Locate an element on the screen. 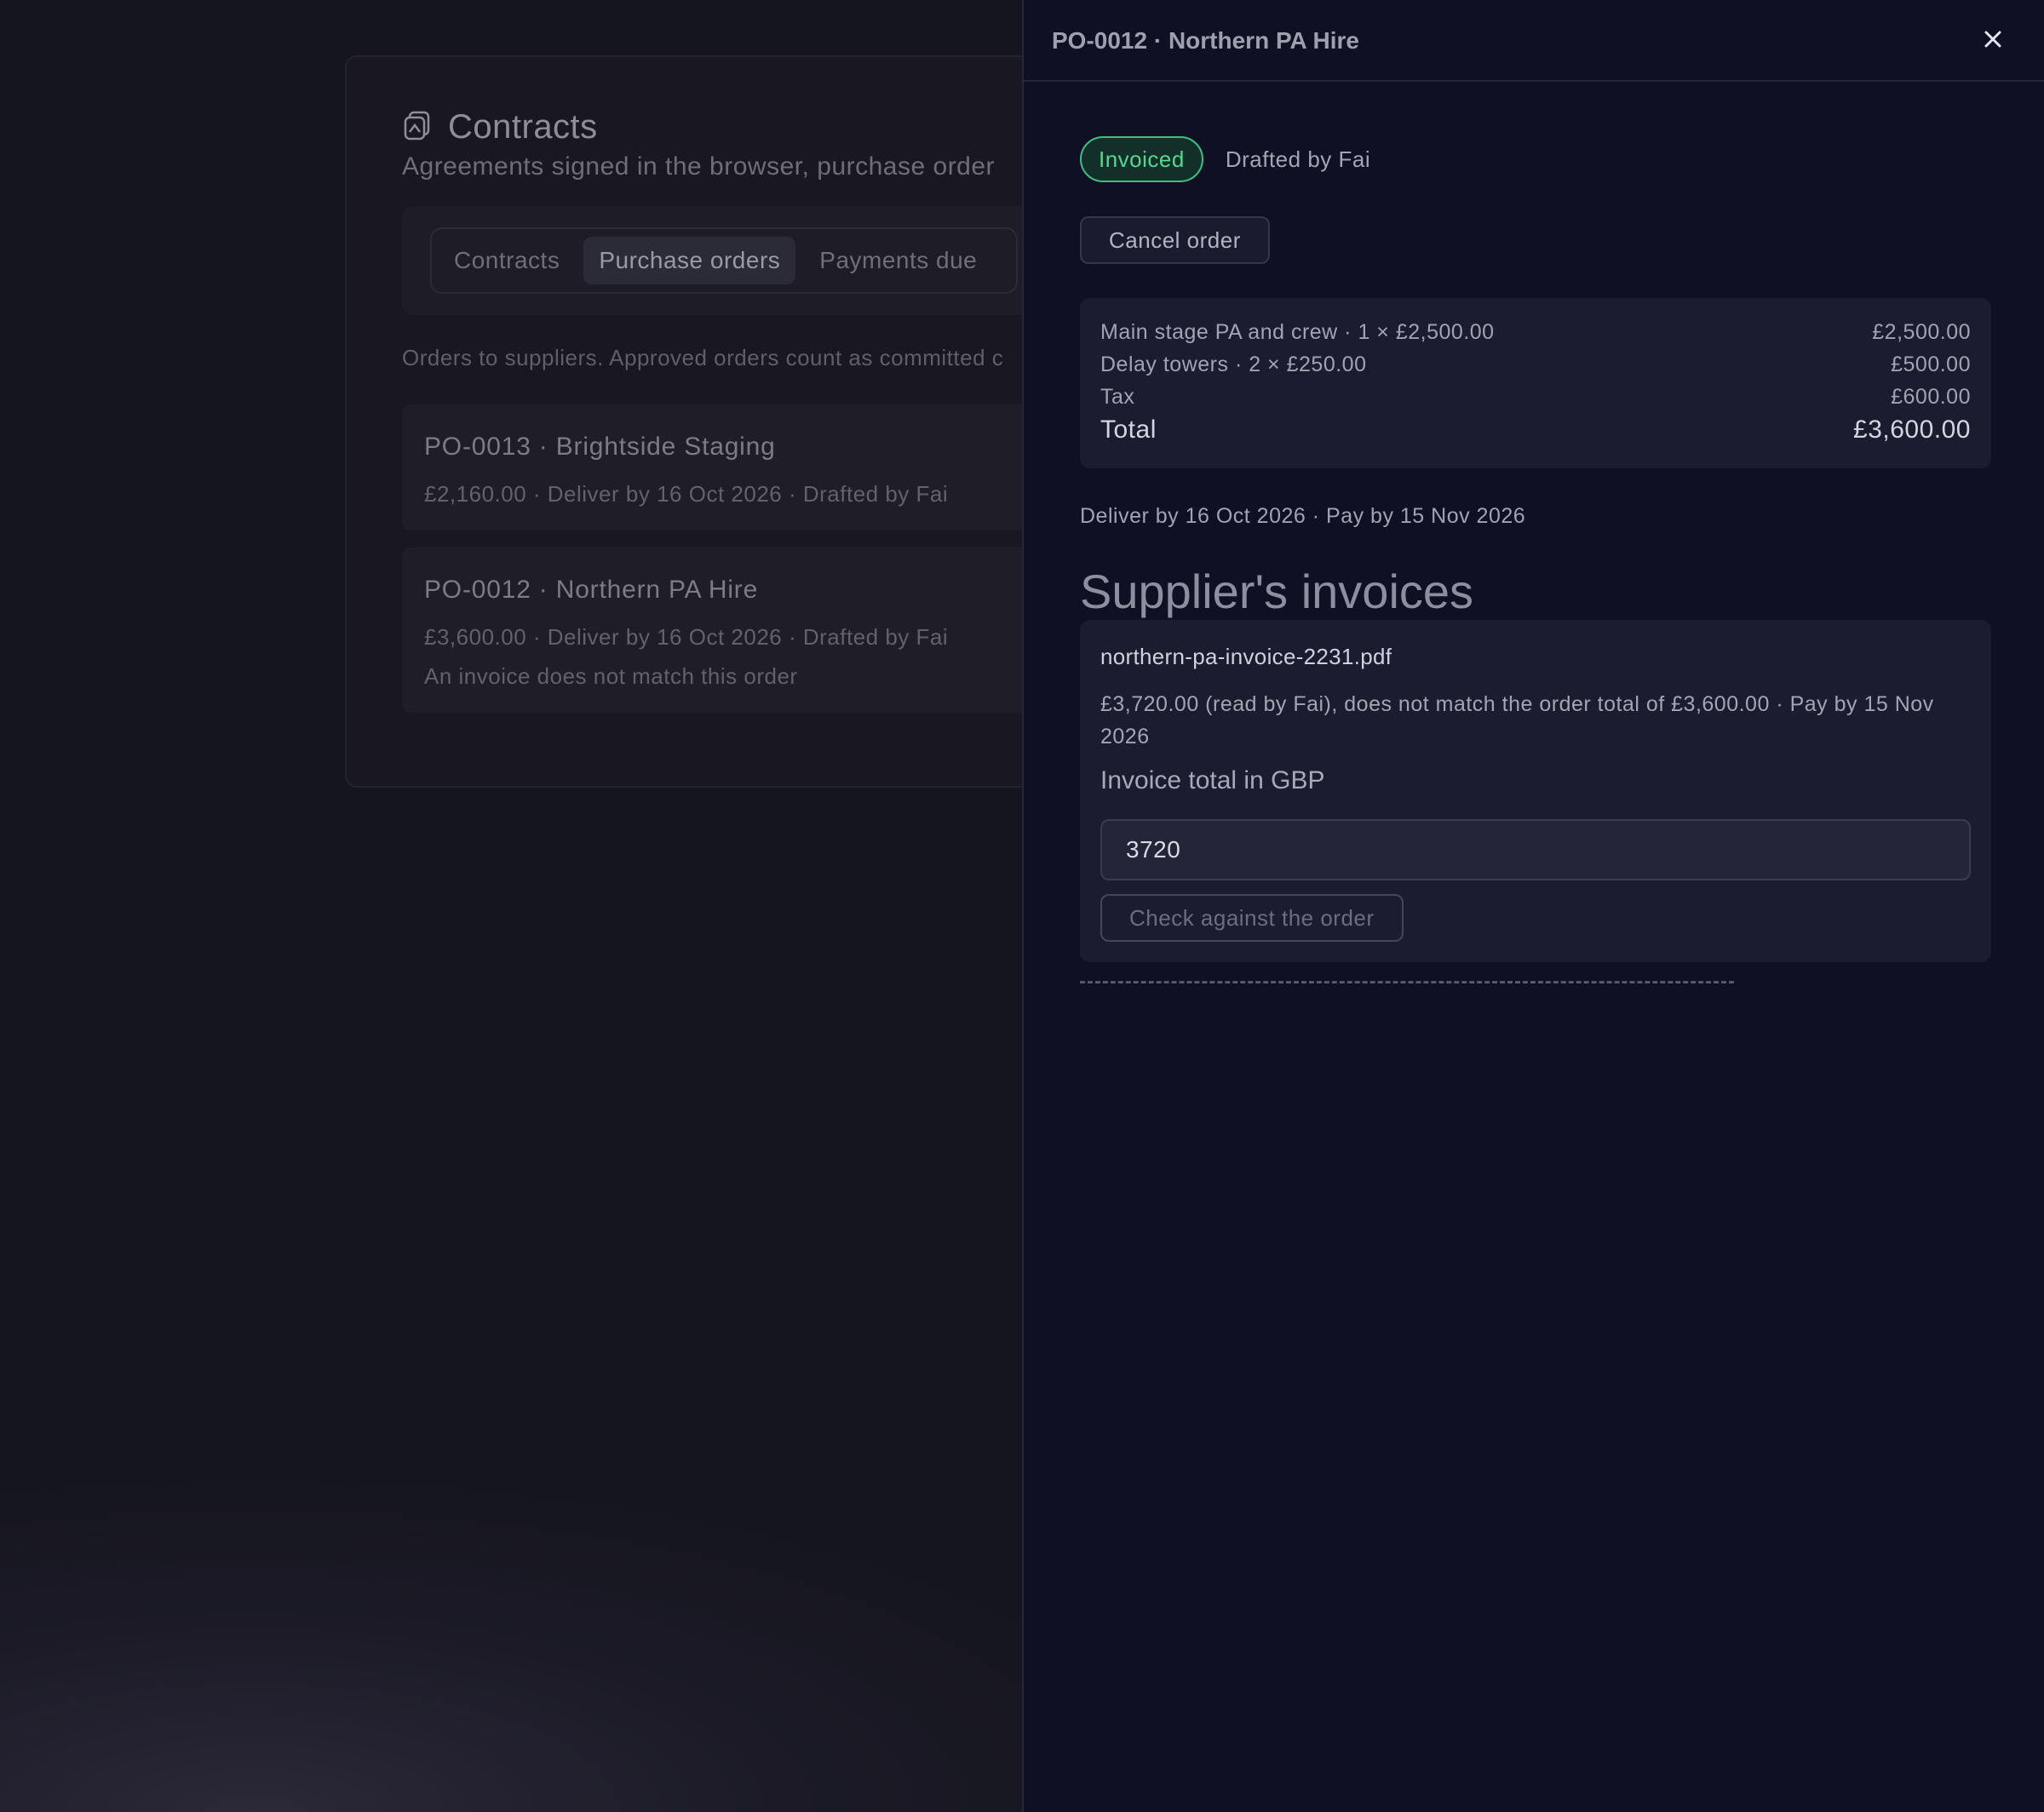  line-amount: £600.00 is located at coordinates (1931, 397).